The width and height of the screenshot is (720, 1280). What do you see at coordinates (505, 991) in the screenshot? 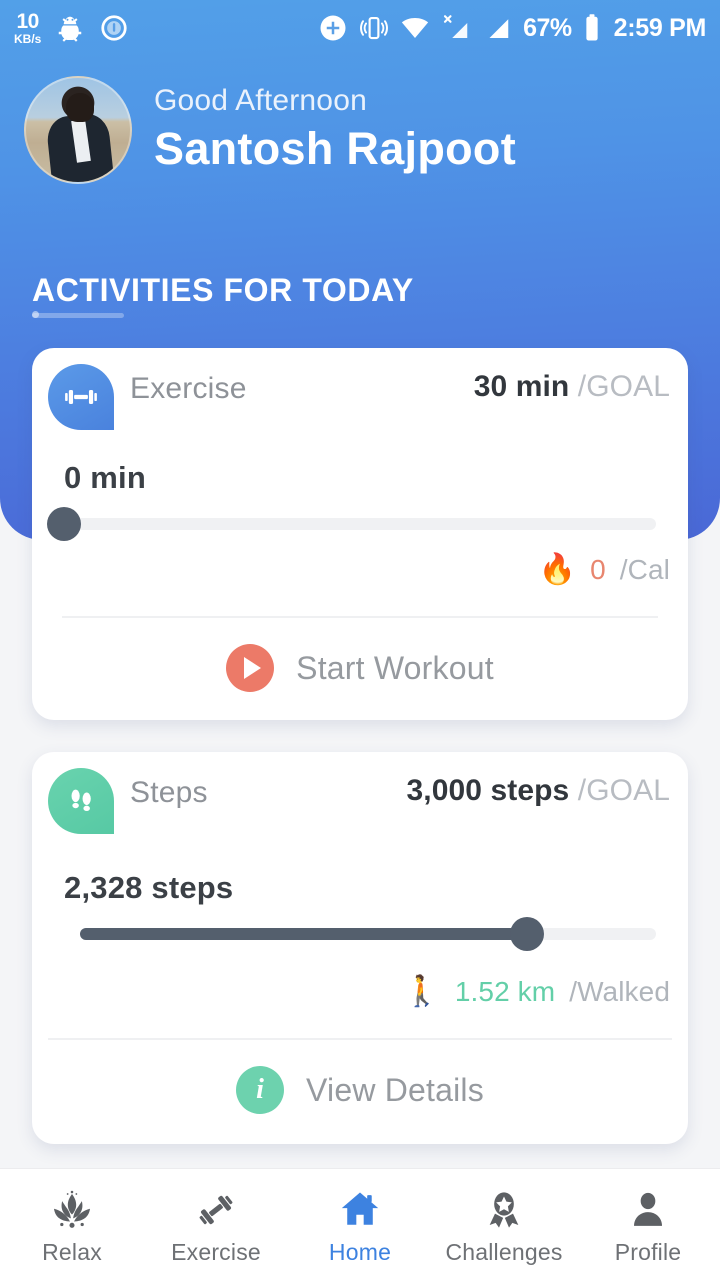
I see `steps-distance-value: 1.52 km` at bounding box center [505, 991].